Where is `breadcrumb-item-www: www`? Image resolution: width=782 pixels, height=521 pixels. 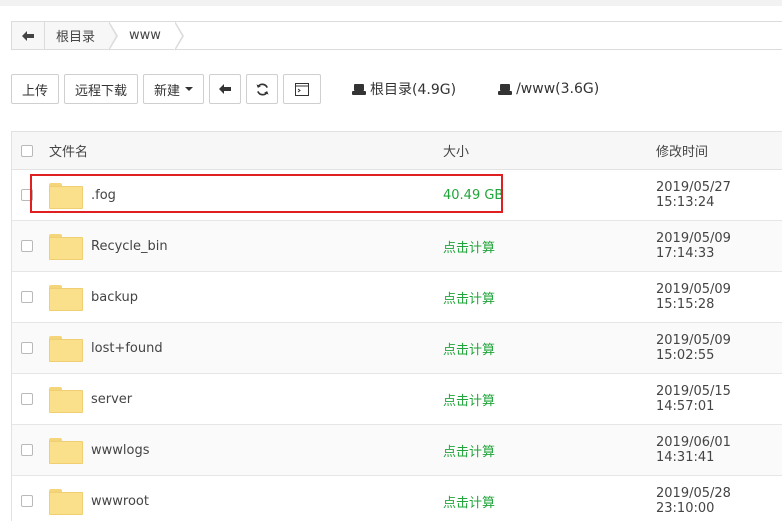
breadcrumb-item-www: www is located at coordinates (146, 36).